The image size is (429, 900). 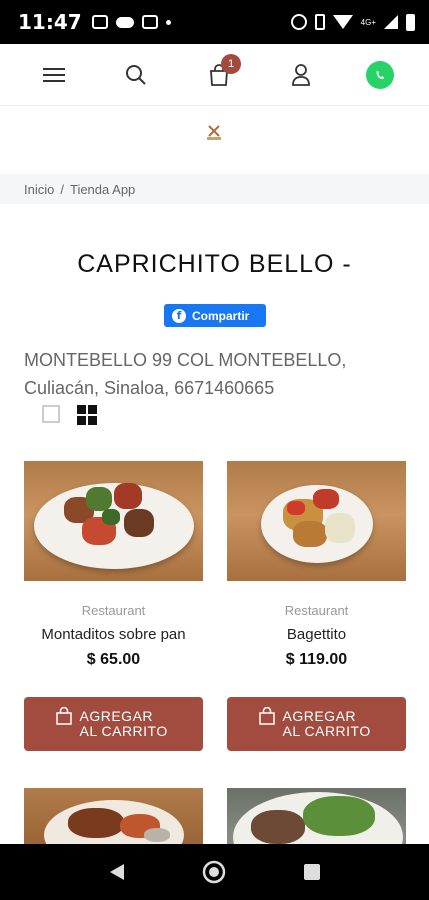 I want to click on top-navigation: 1, so click(x=214, y=75).